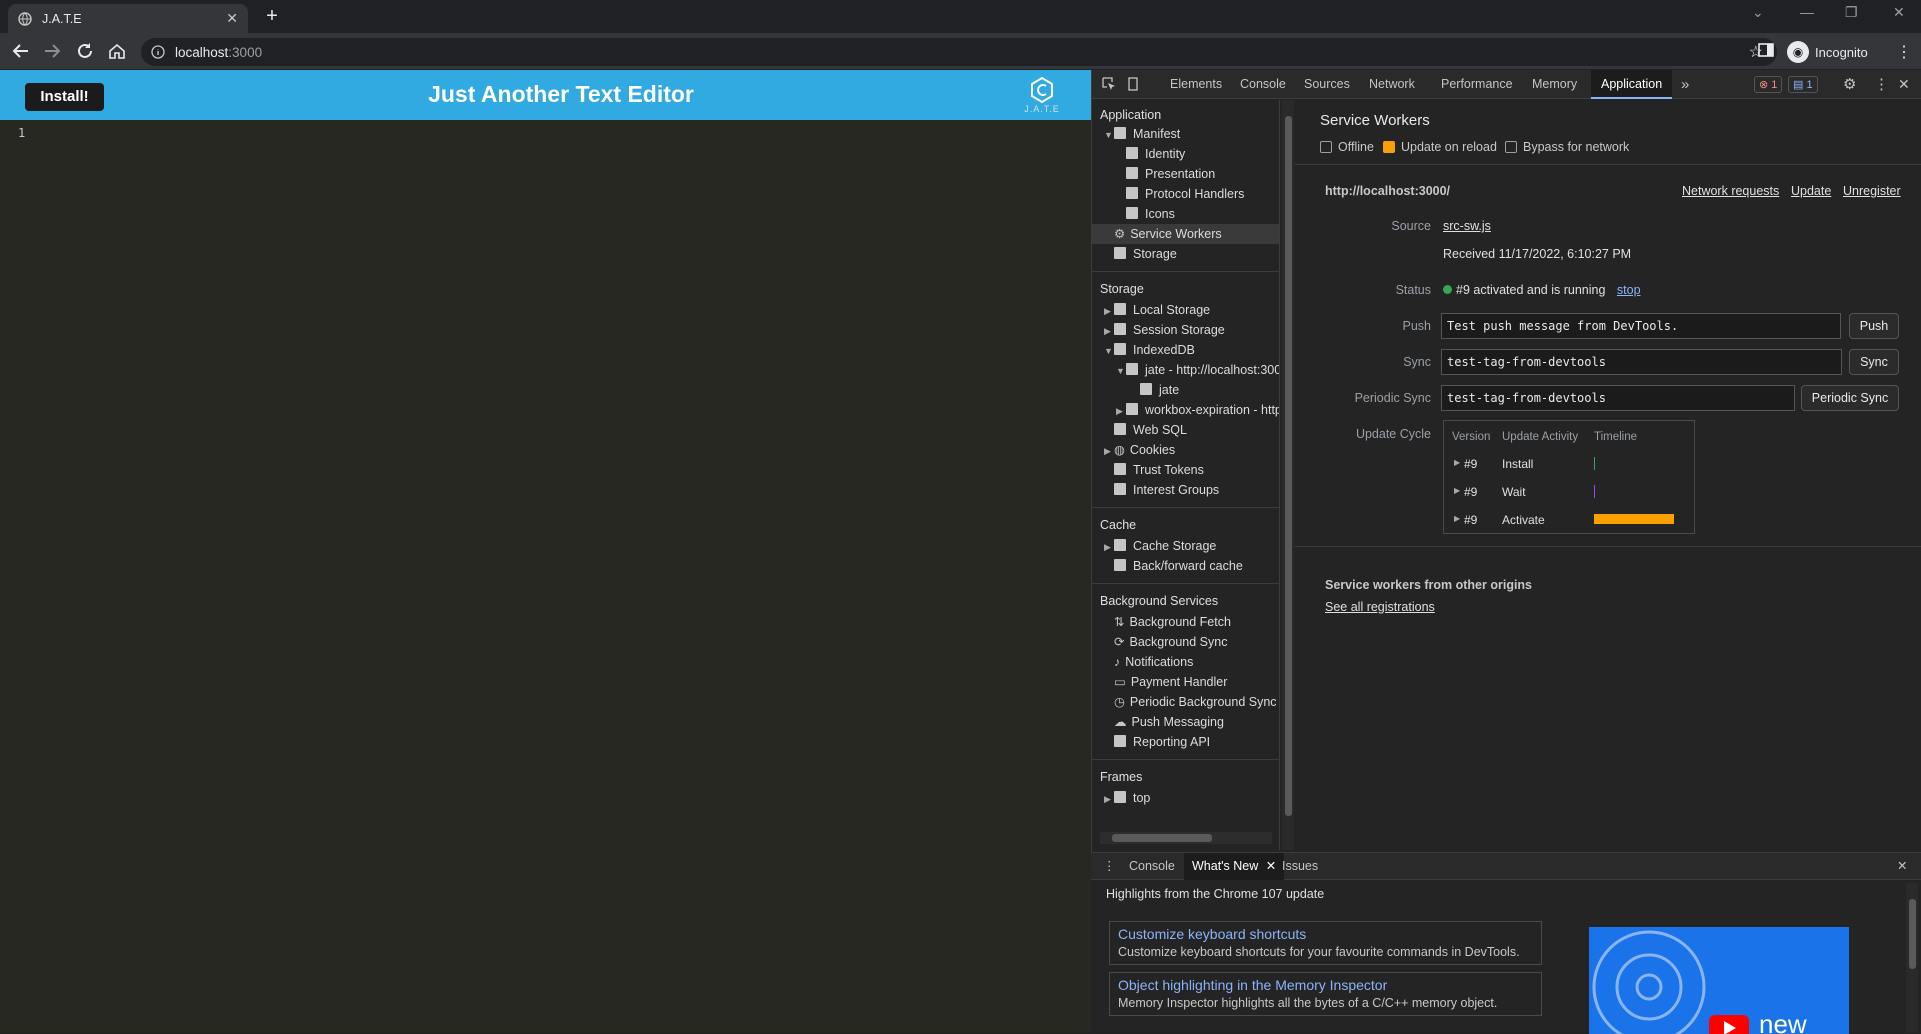  I want to click on home-icon, so click(118, 52).